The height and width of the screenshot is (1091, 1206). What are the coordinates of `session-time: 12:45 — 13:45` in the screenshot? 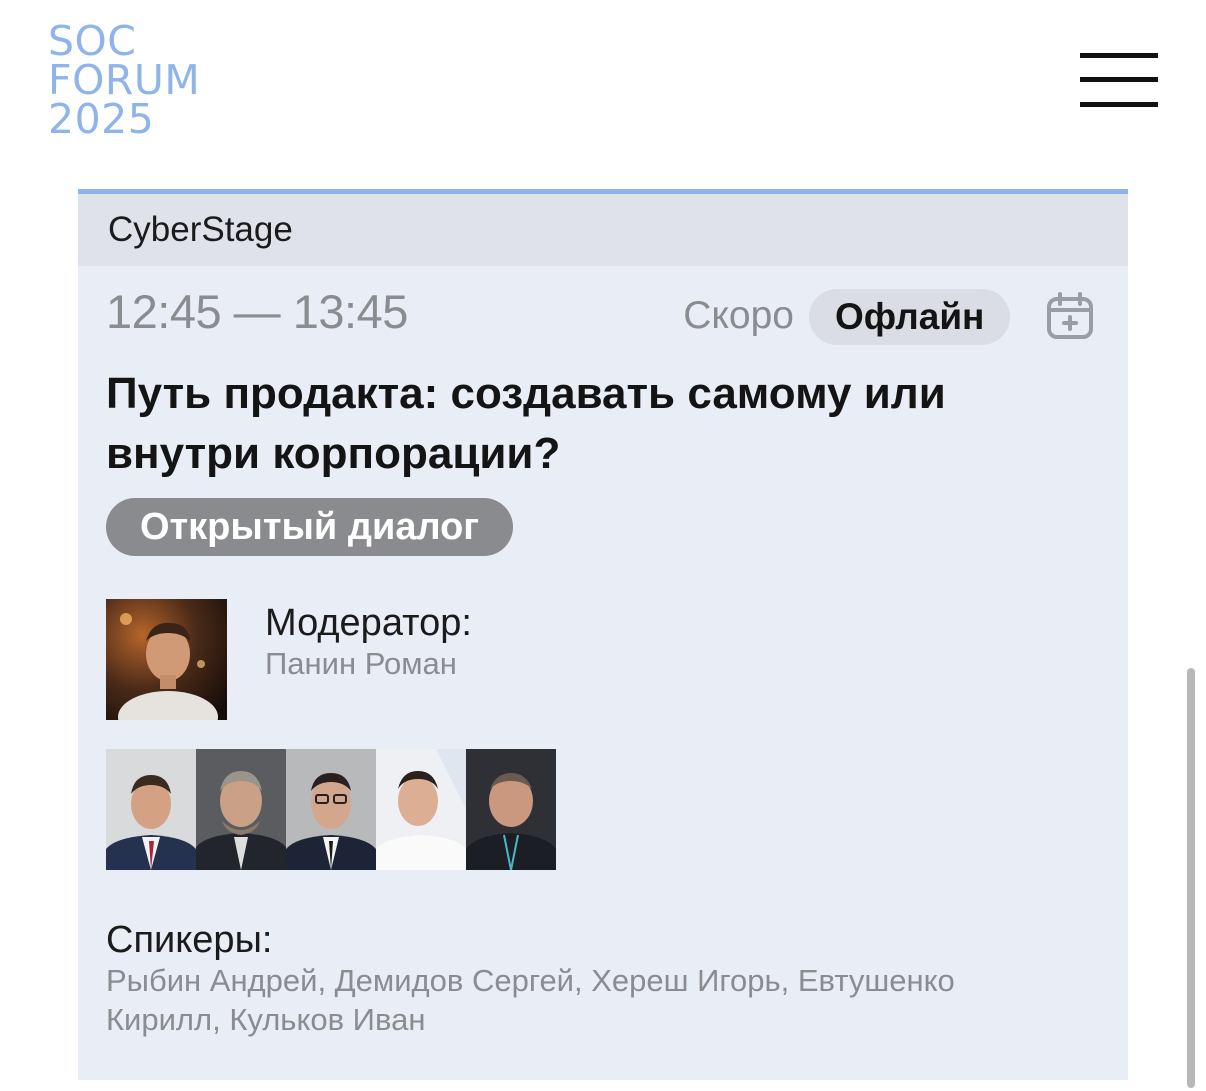 It's located at (257, 311).